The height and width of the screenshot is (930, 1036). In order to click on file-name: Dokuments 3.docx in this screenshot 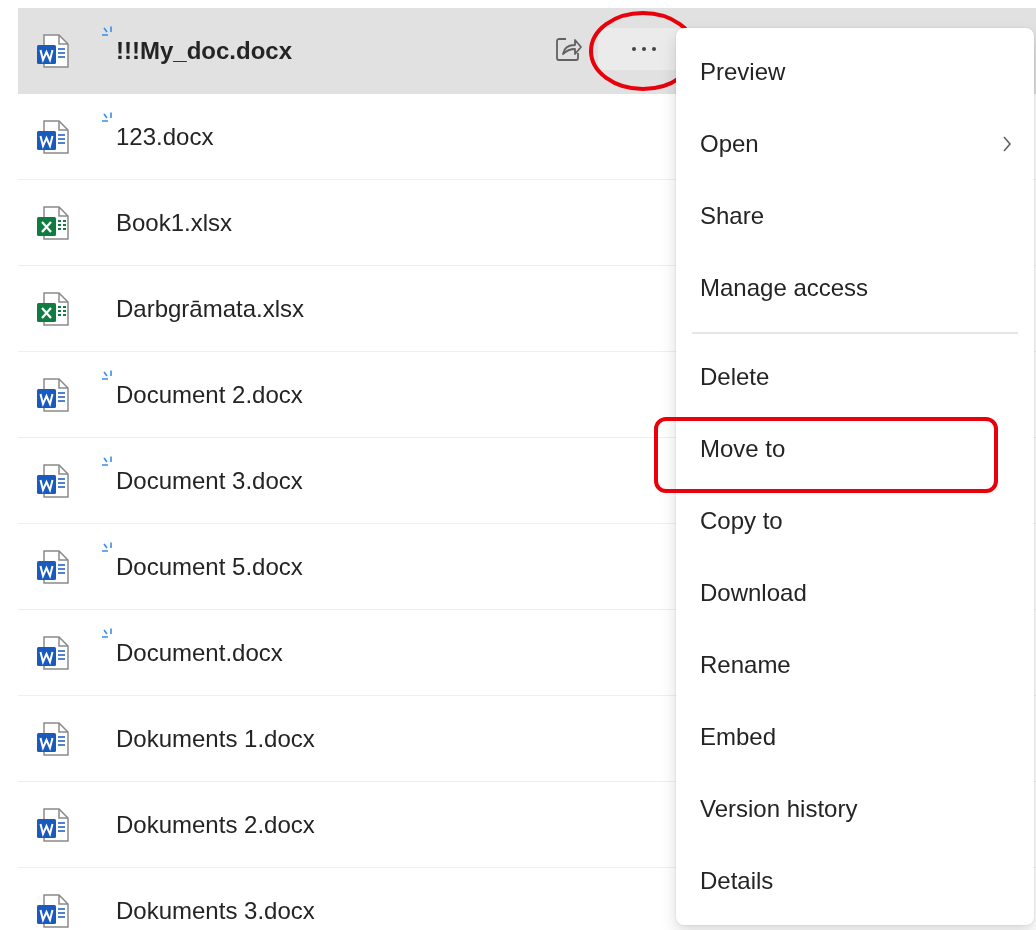, I will do `click(215, 910)`.